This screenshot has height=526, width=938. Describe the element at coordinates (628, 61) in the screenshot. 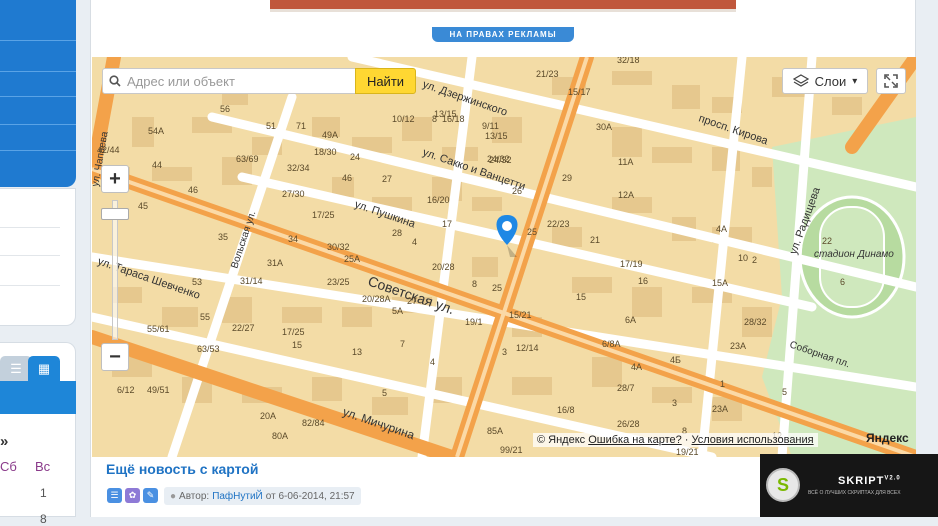

I see `svg-text: 32/18` at that location.